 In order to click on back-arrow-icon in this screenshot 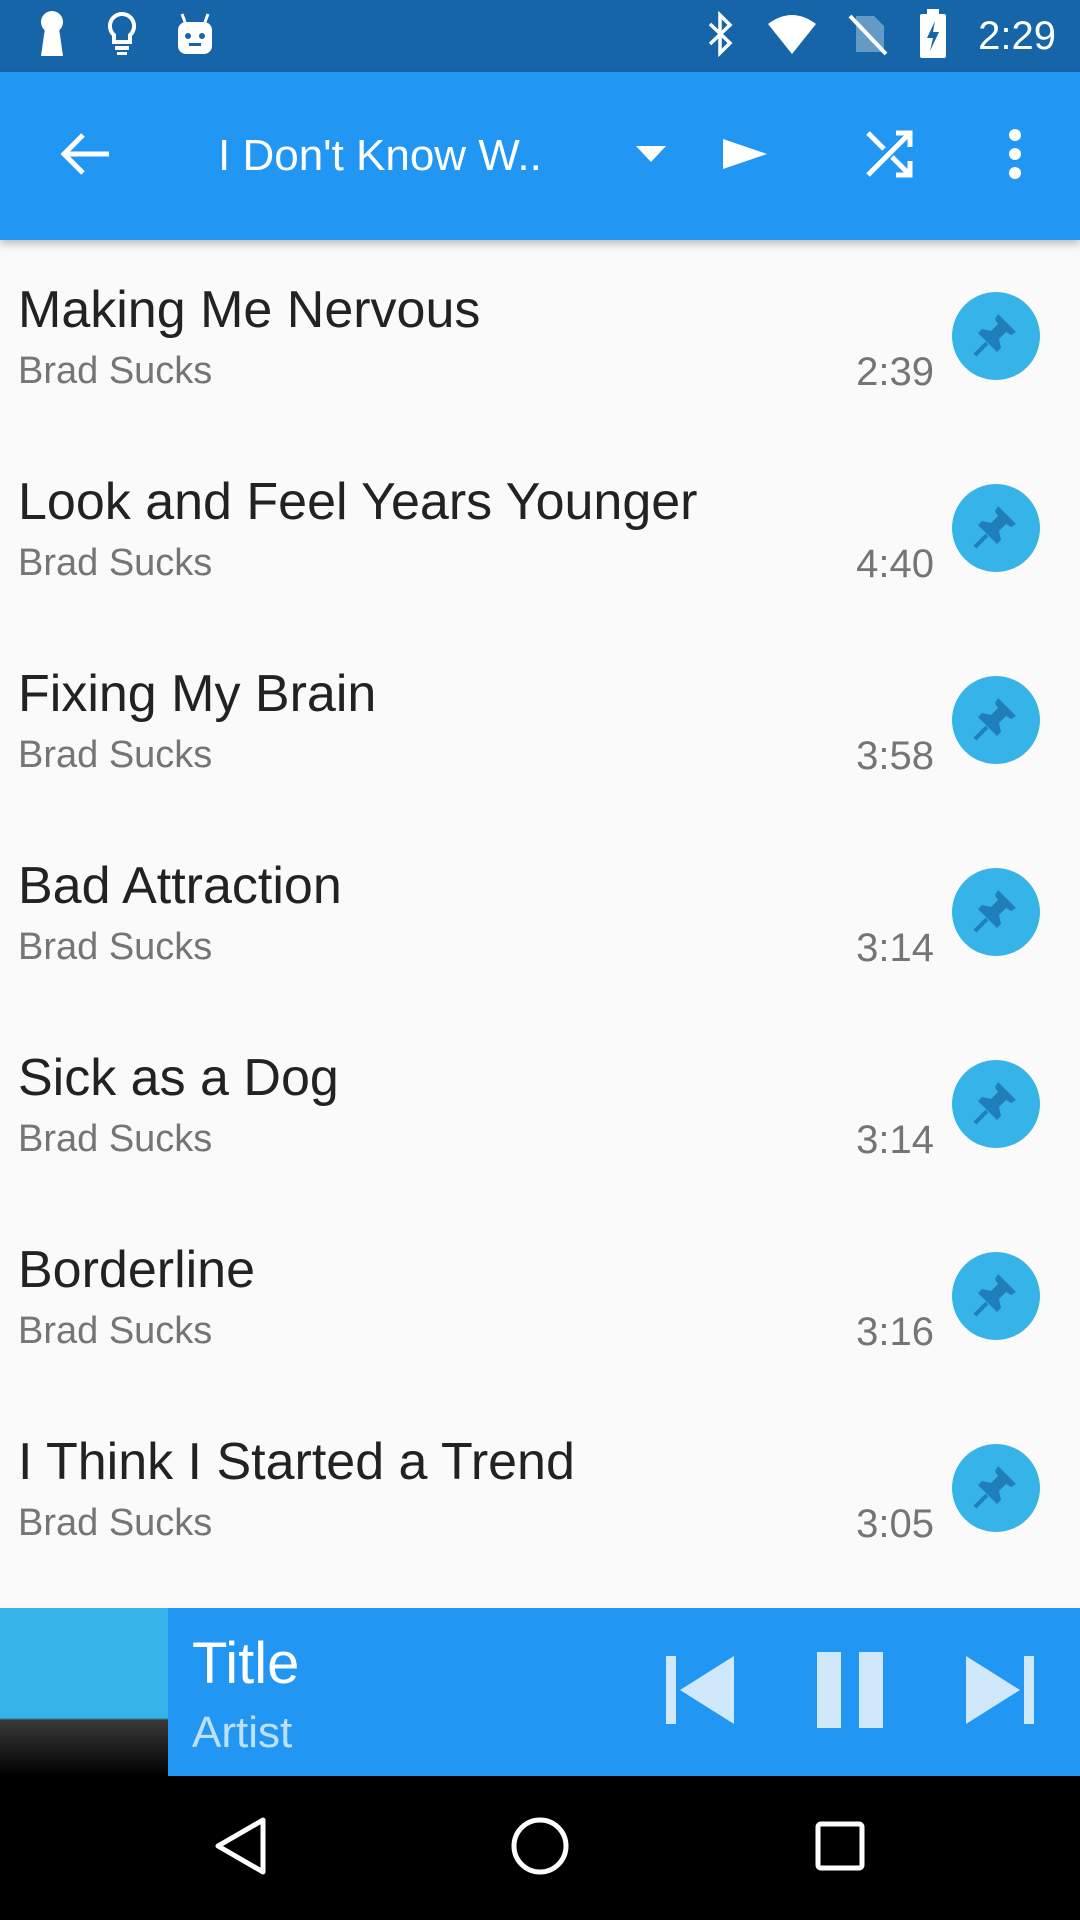, I will do `click(85, 156)`.